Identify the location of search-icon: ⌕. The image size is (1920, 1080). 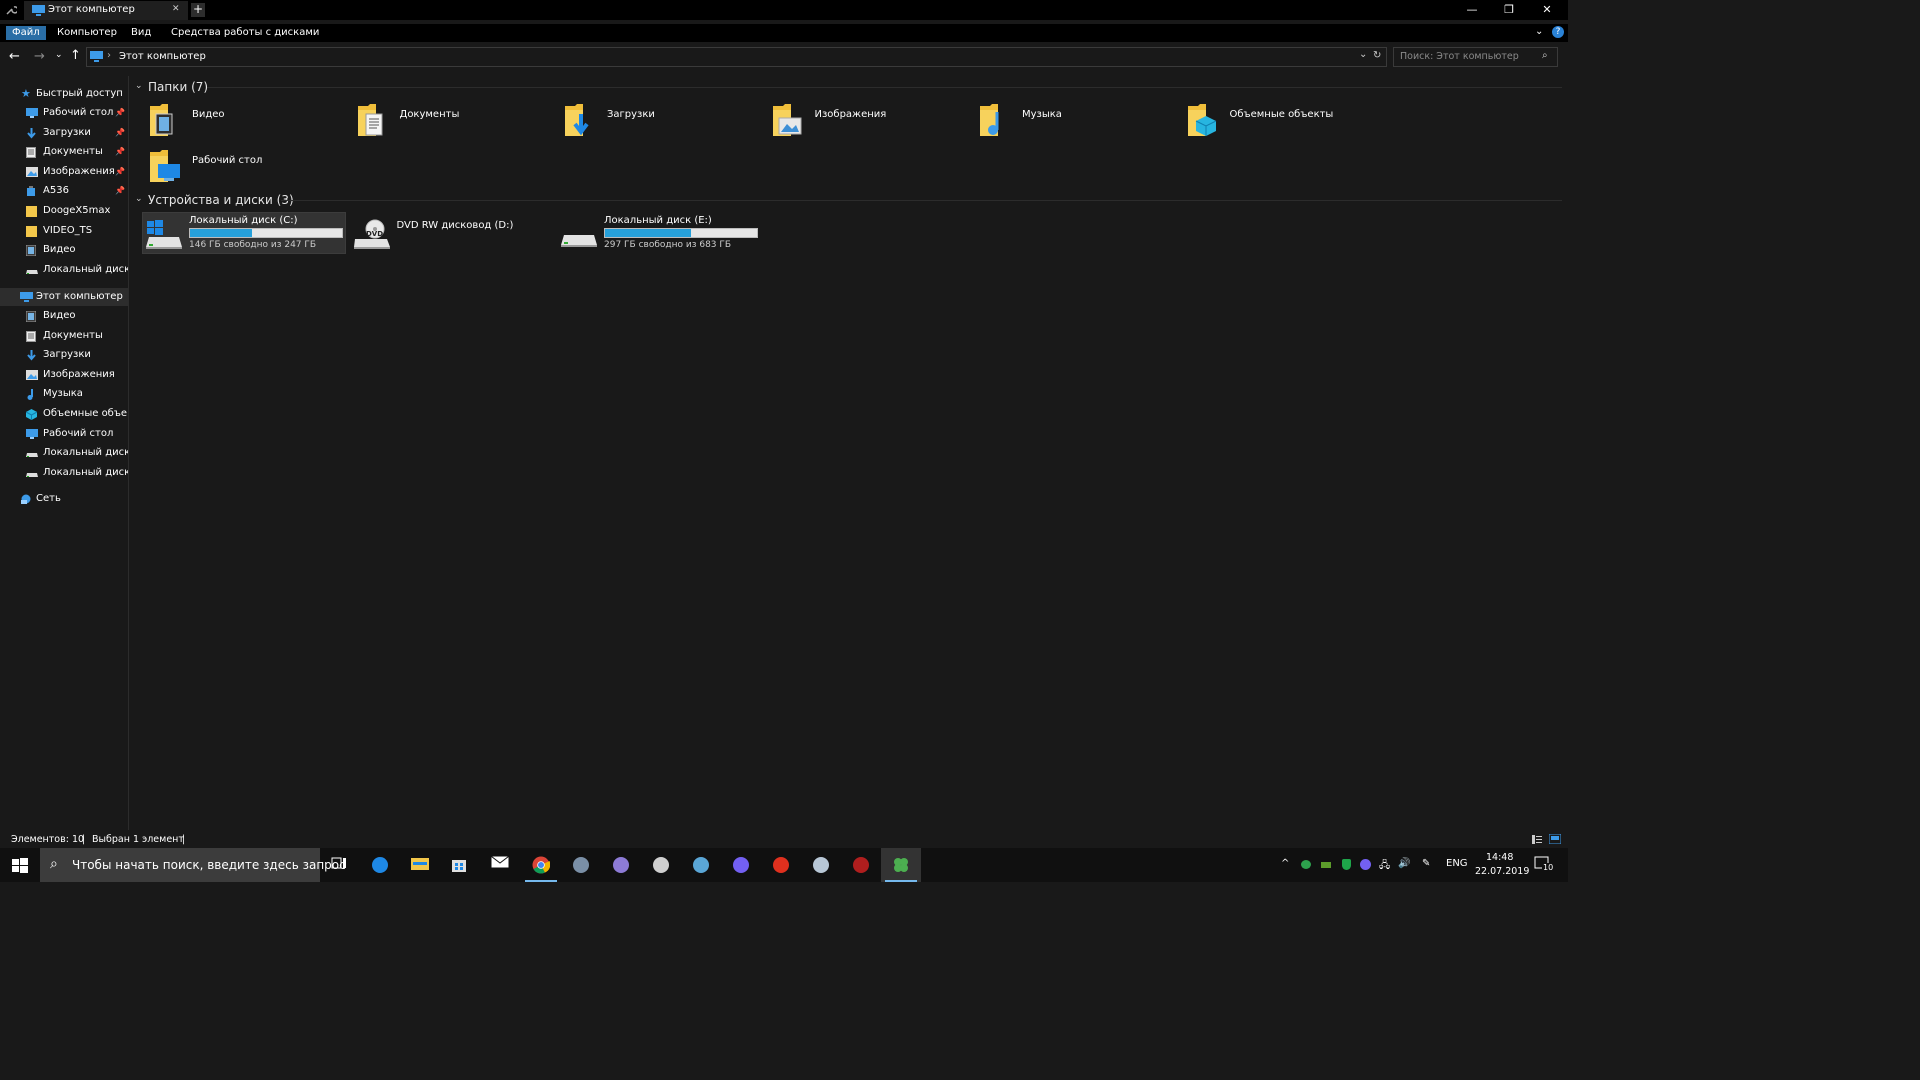
(1545, 55).